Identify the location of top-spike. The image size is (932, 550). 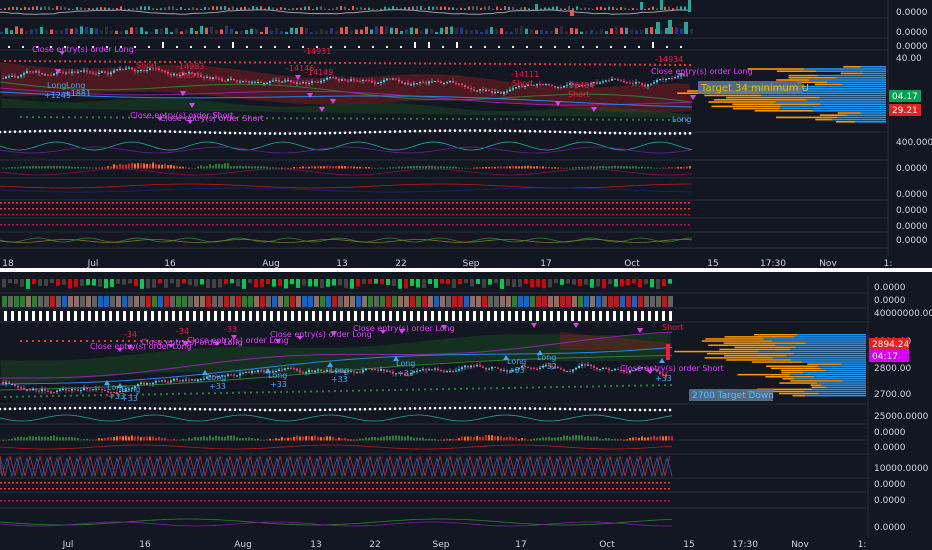
(536, 7).